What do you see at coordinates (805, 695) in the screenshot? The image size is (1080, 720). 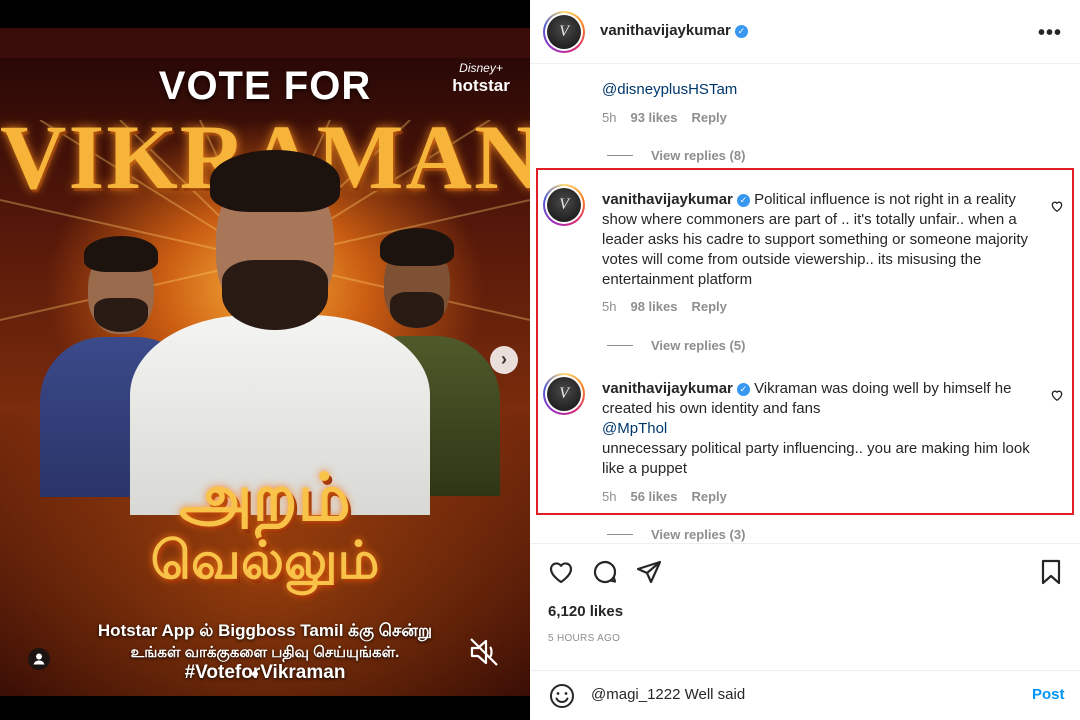 I see `comment-composer: @magi_1222 Well said Post` at bounding box center [805, 695].